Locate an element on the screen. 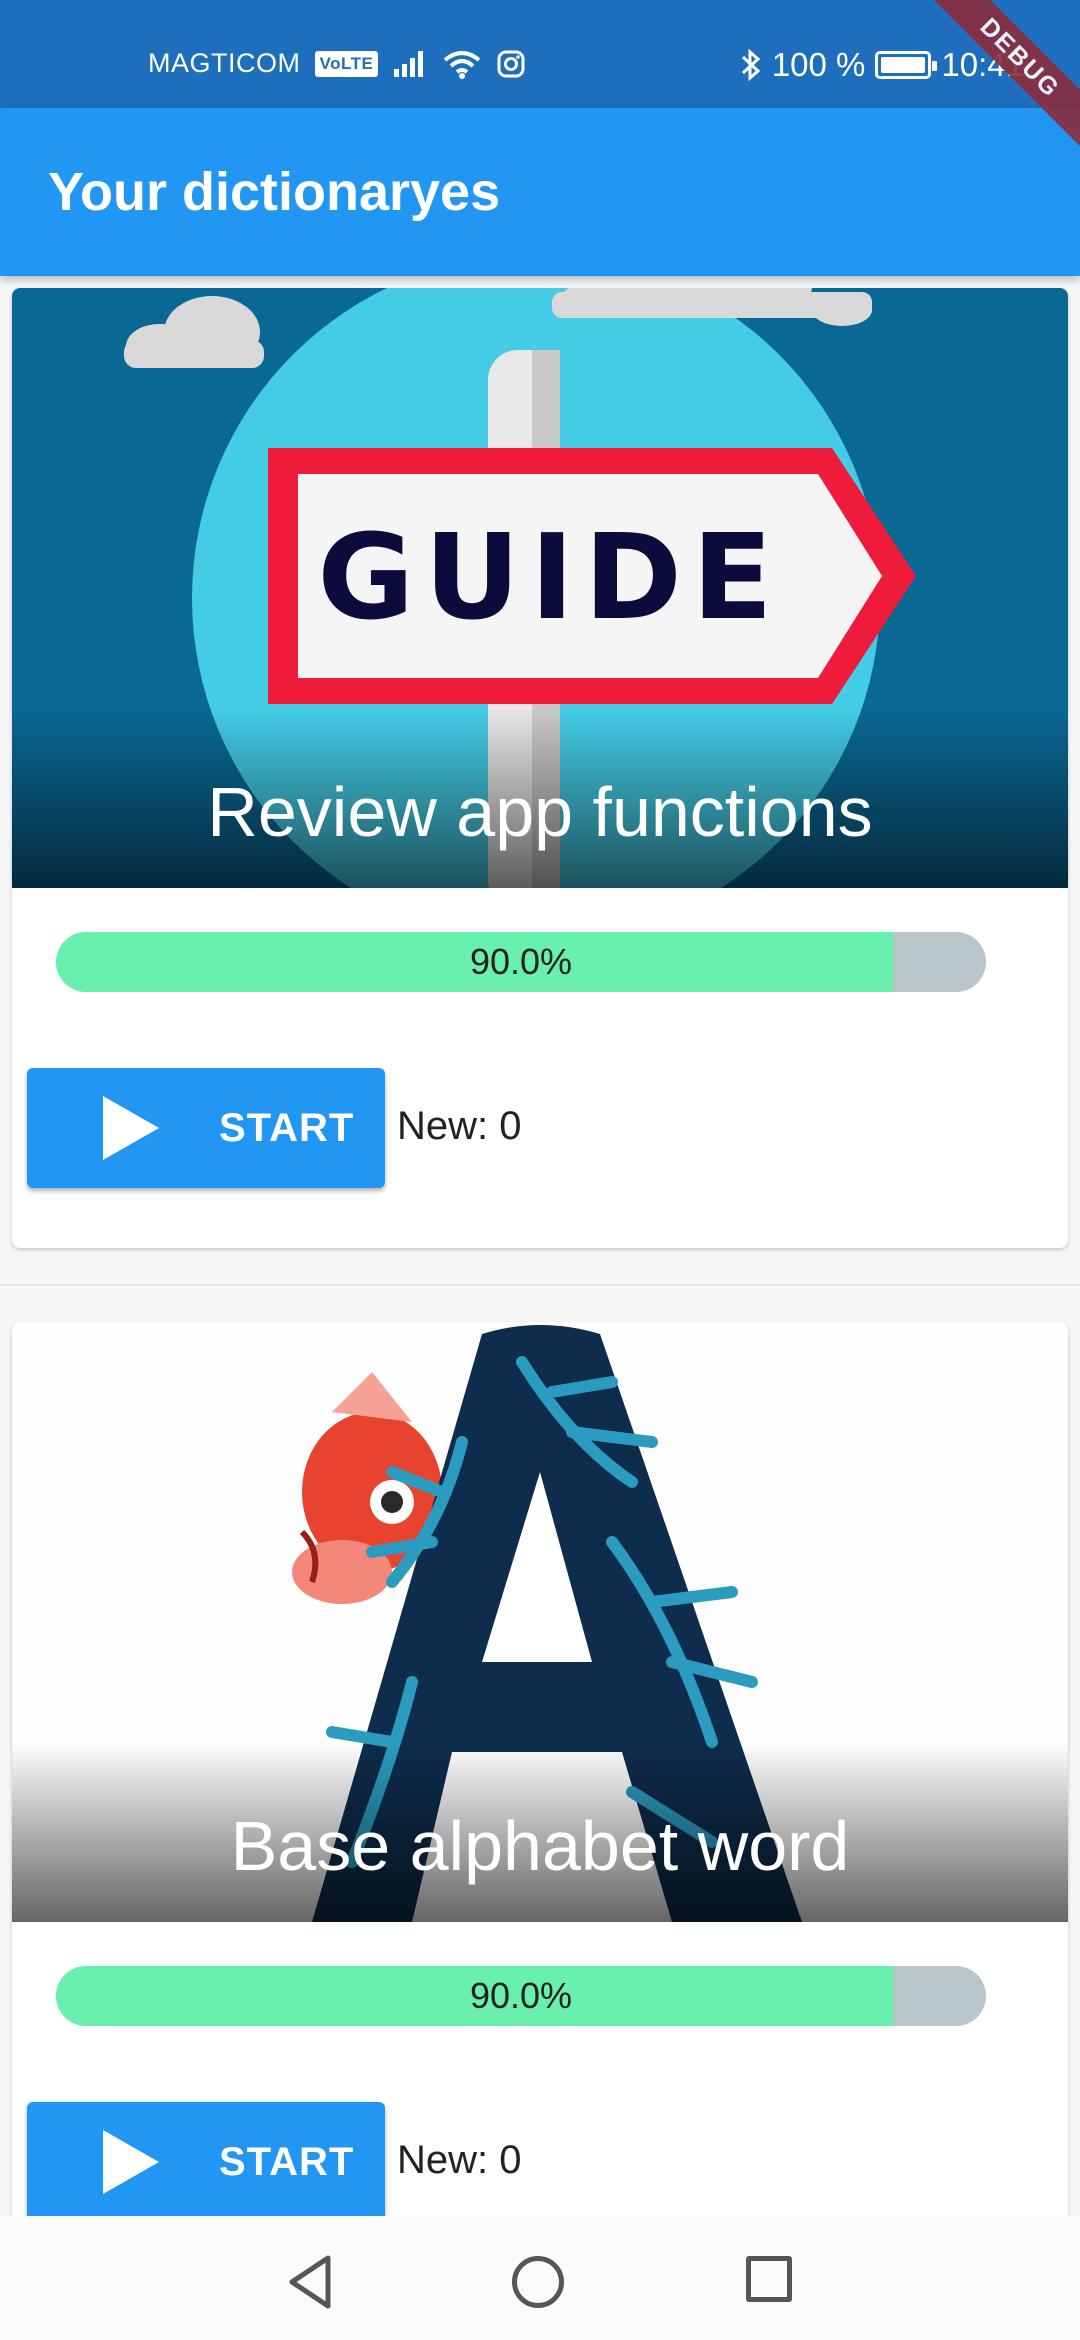  page-title: Your dictionaryes is located at coordinates (274, 192).